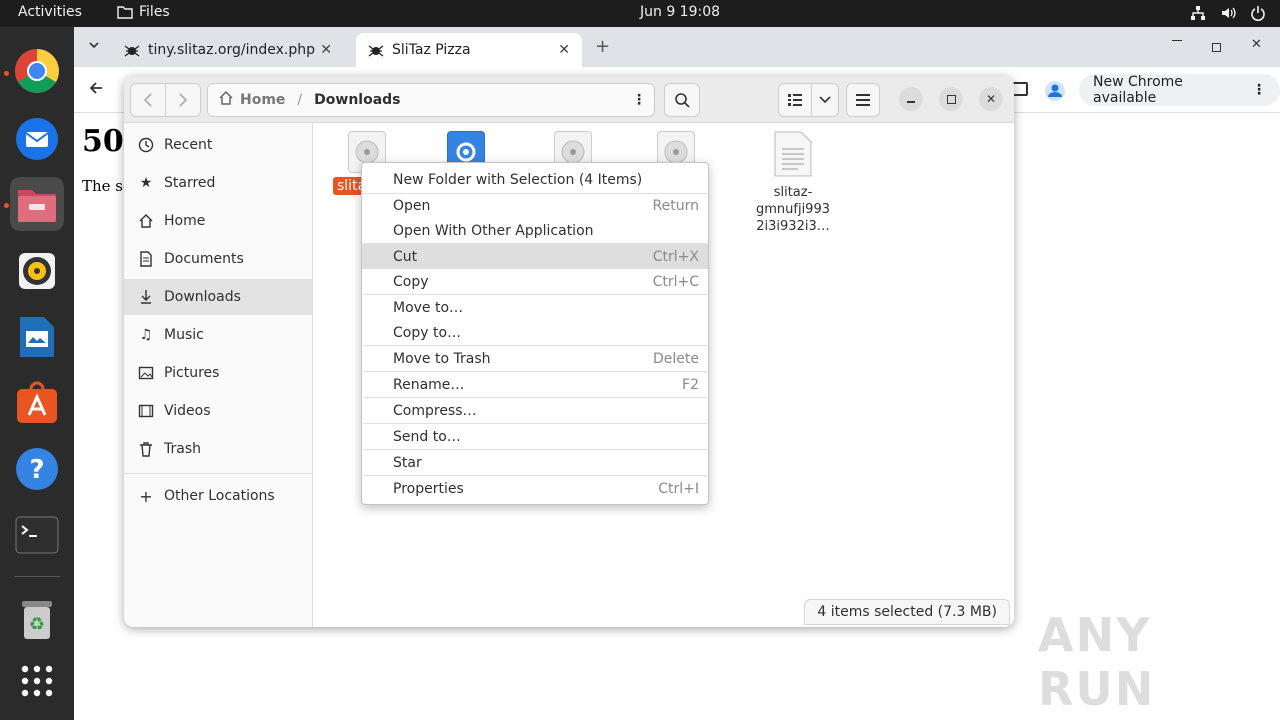  What do you see at coordinates (1256, 44) in the screenshot?
I see `close-icon: ✕` at bounding box center [1256, 44].